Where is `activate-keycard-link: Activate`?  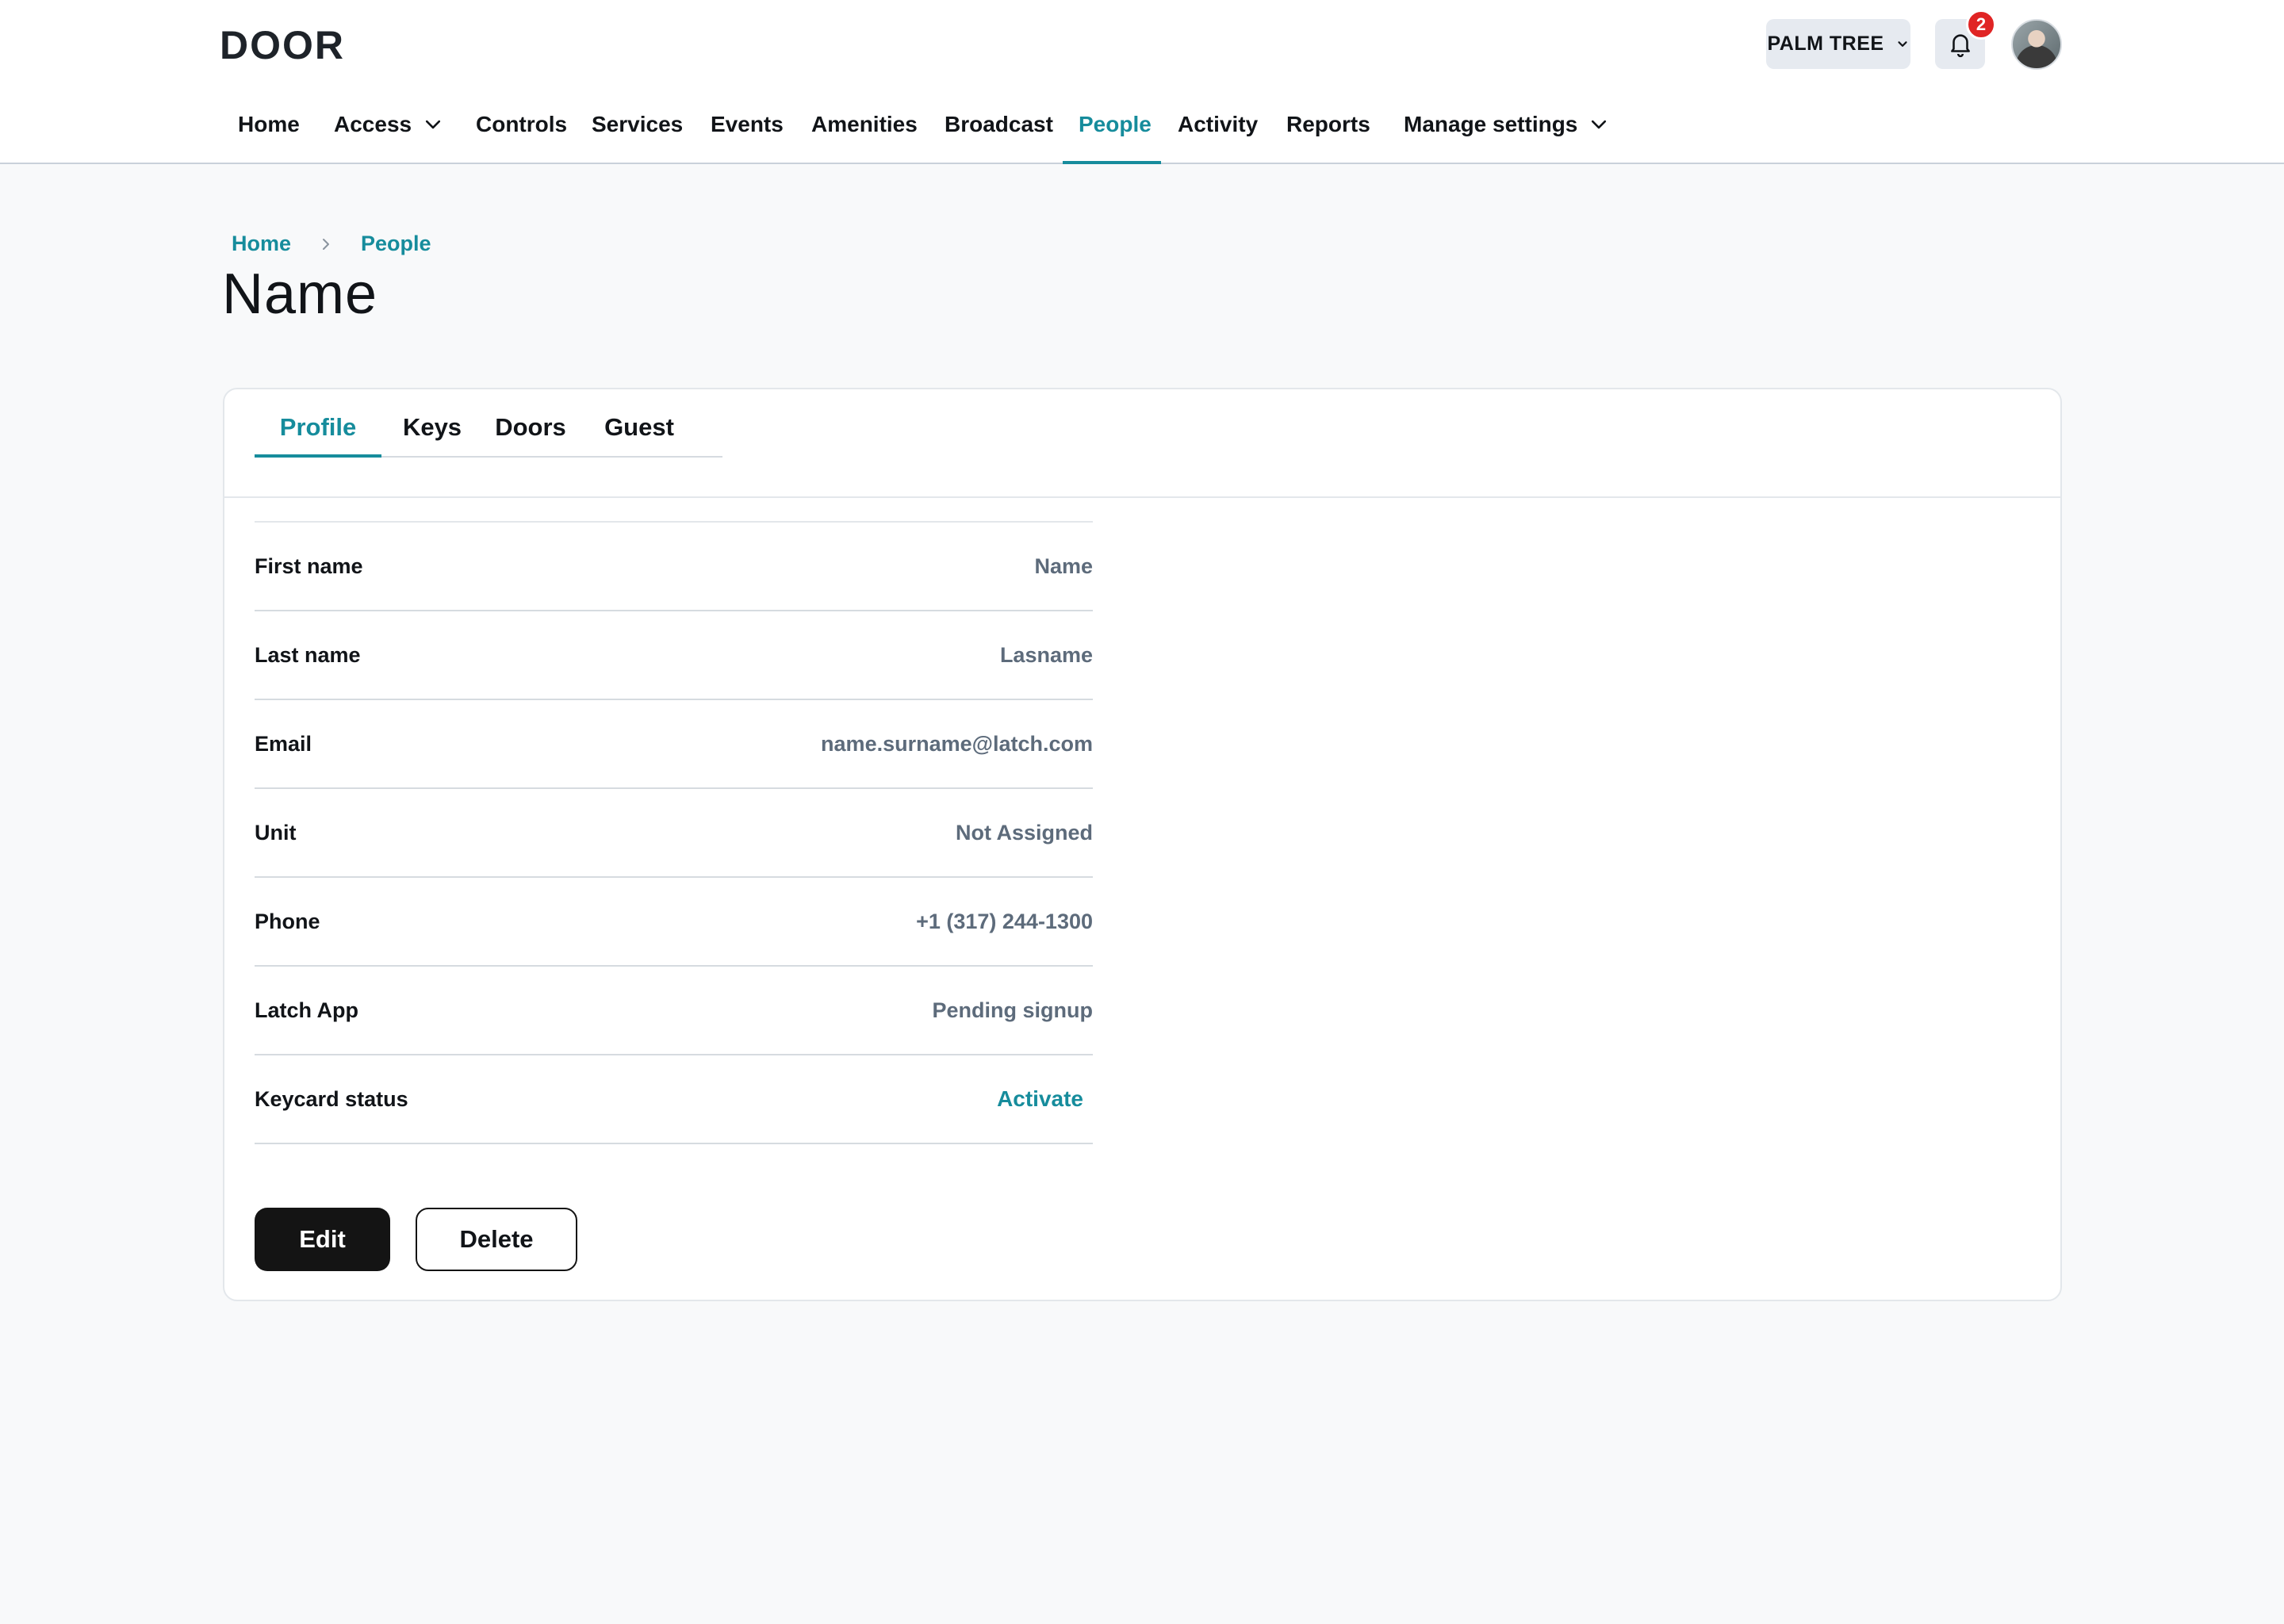 activate-keycard-link: Activate is located at coordinates (1040, 1099).